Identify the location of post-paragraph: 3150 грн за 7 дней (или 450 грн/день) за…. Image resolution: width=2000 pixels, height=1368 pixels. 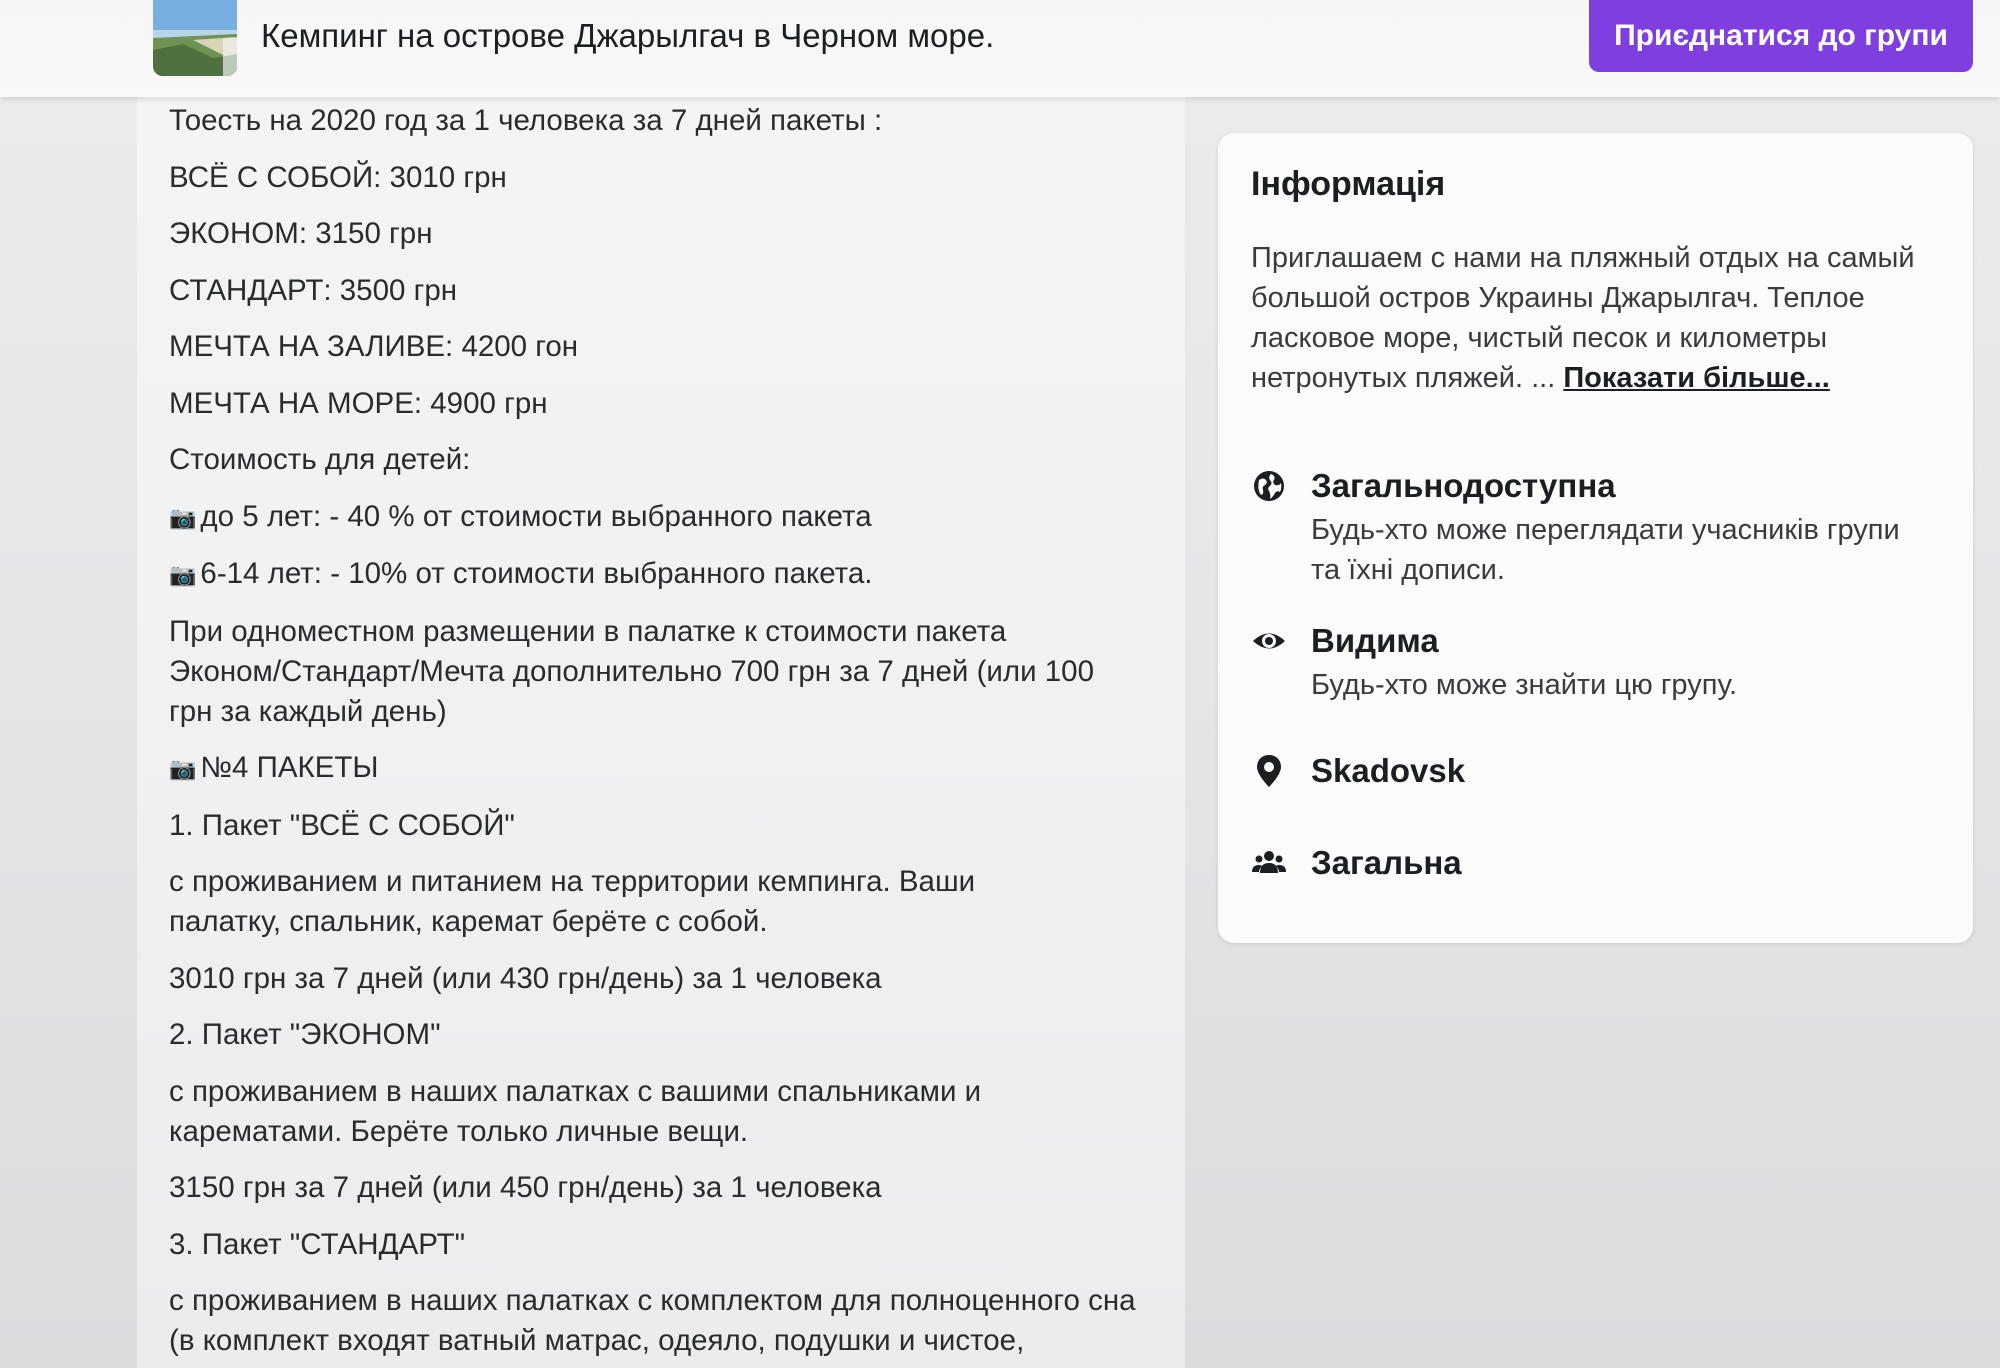
(525, 1187).